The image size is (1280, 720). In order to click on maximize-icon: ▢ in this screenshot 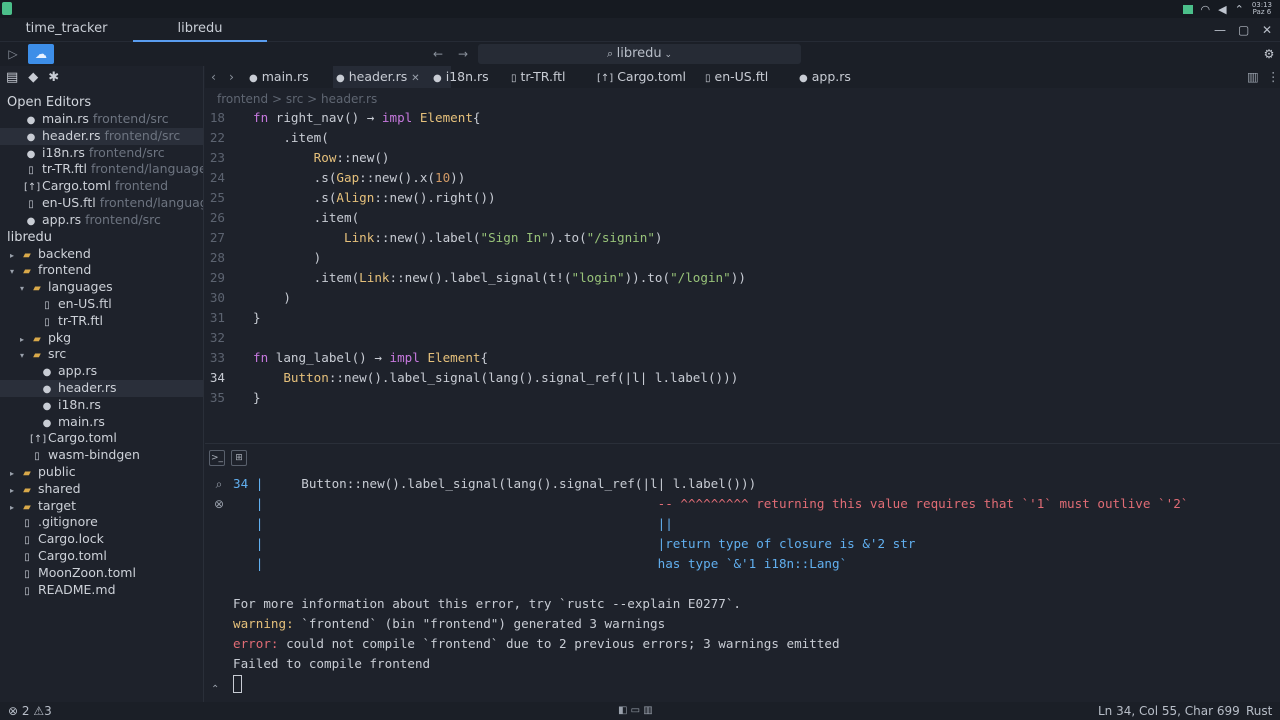, I will do `click(1243, 30)`.